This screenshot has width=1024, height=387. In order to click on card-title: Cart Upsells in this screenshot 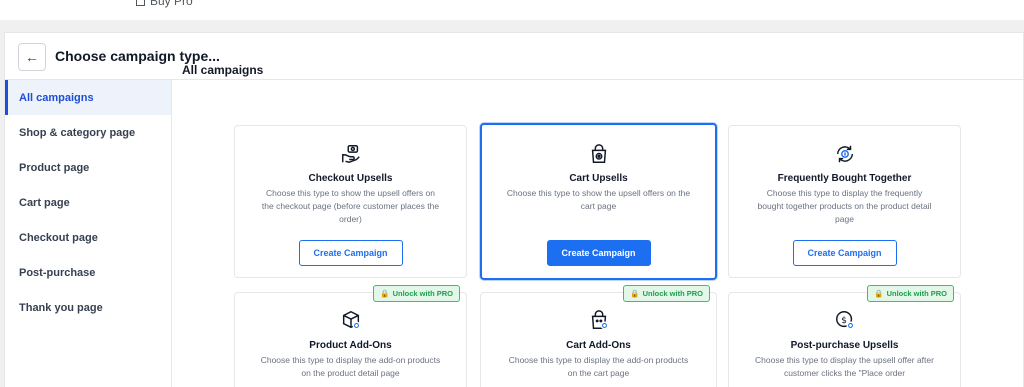, I will do `click(598, 178)`.